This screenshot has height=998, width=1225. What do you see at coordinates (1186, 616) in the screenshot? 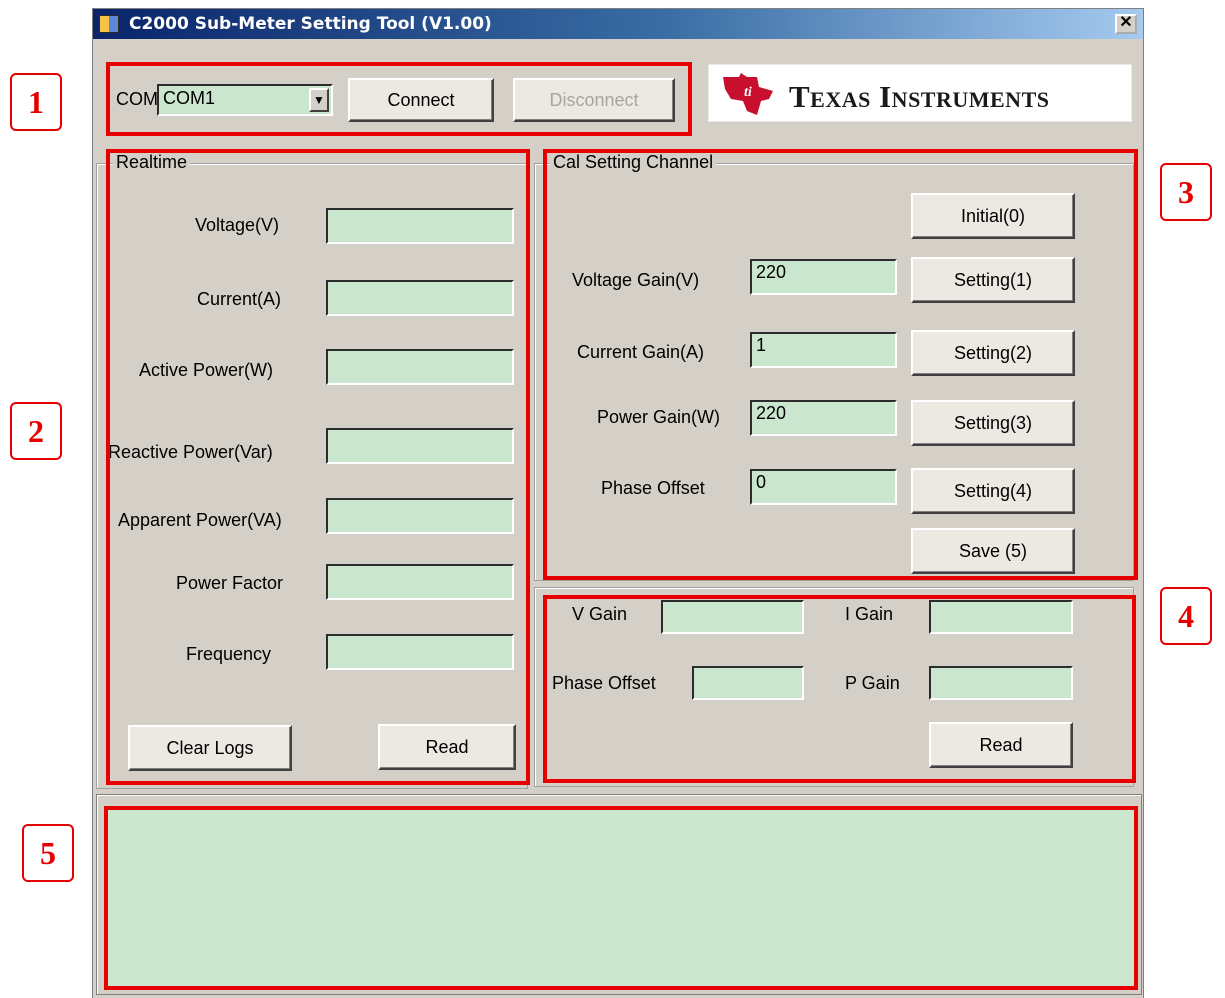
I see `callout-4: 4` at bounding box center [1186, 616].